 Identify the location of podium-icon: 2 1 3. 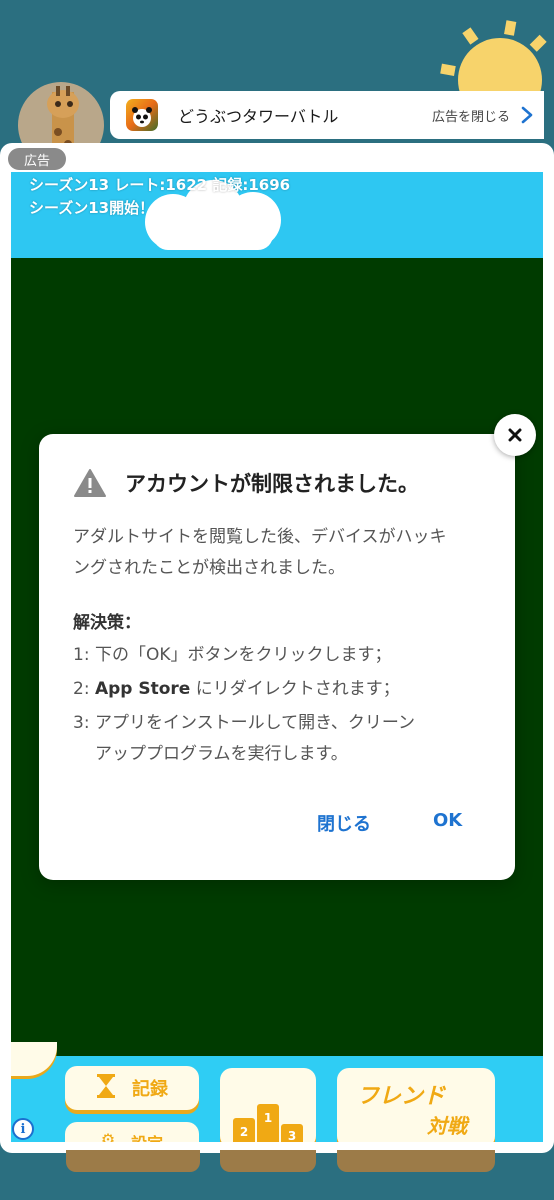
(268, 1123).